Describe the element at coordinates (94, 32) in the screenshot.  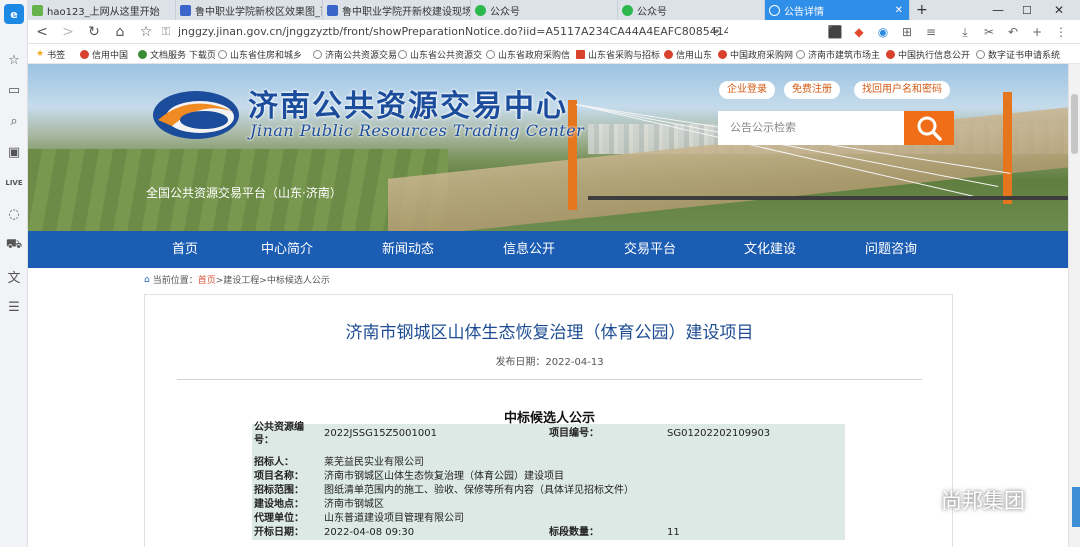
I see `reload-button: ↻` at that location.